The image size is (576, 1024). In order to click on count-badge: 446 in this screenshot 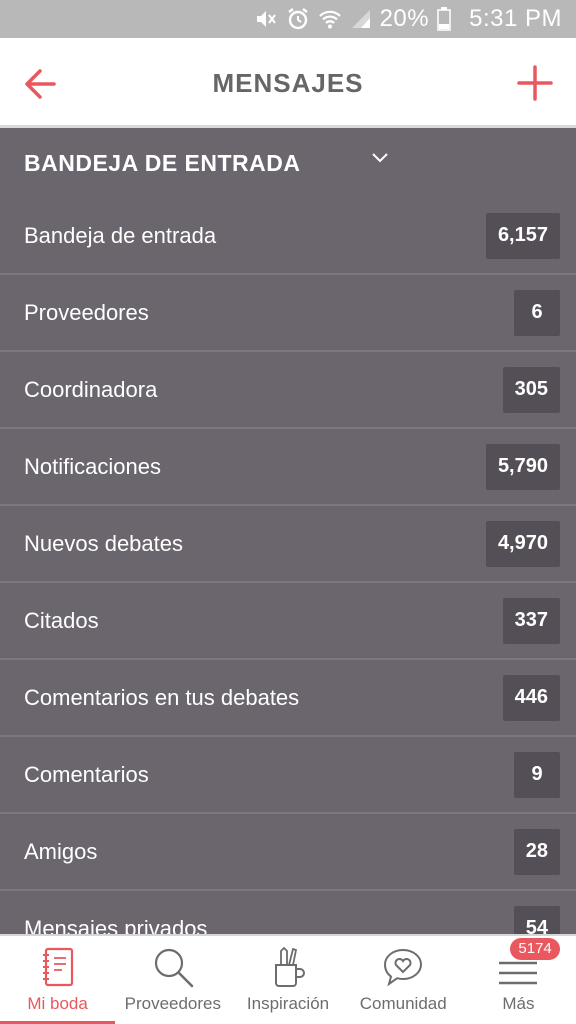, I will do `click(531, 697)`.